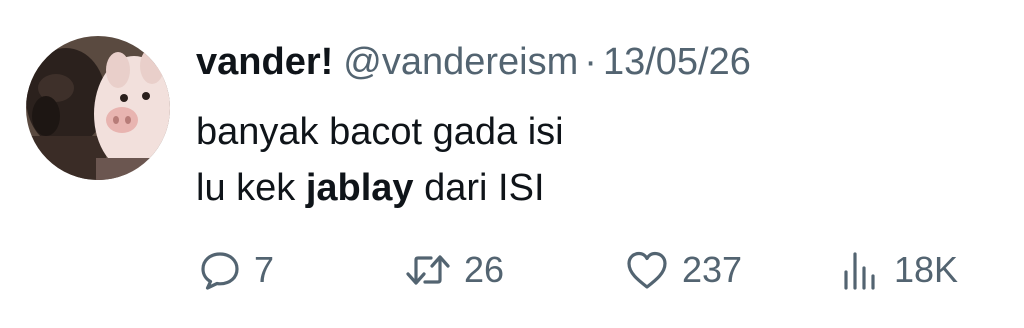 The width and height of the screenshot is (1024, 328). I want to click on views-count: 18K, so click(926, 269).